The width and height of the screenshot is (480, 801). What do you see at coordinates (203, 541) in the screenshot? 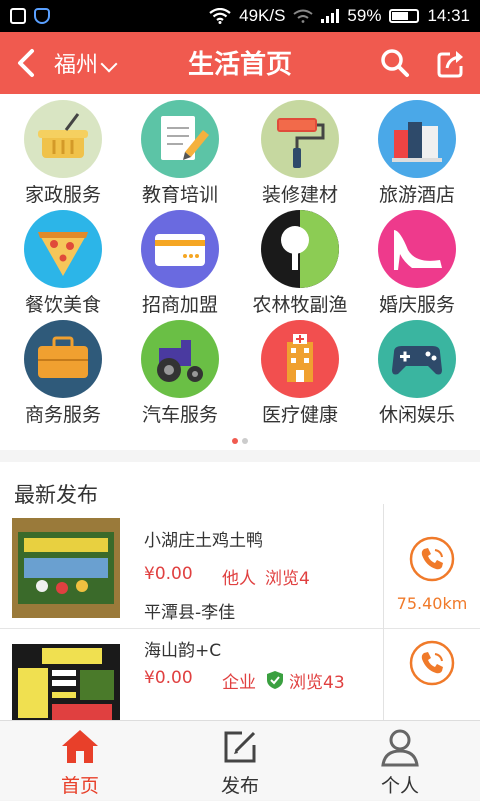
I see `listing-title: 小湖庄土鸡土鸭` at bounding box center [203, 541].